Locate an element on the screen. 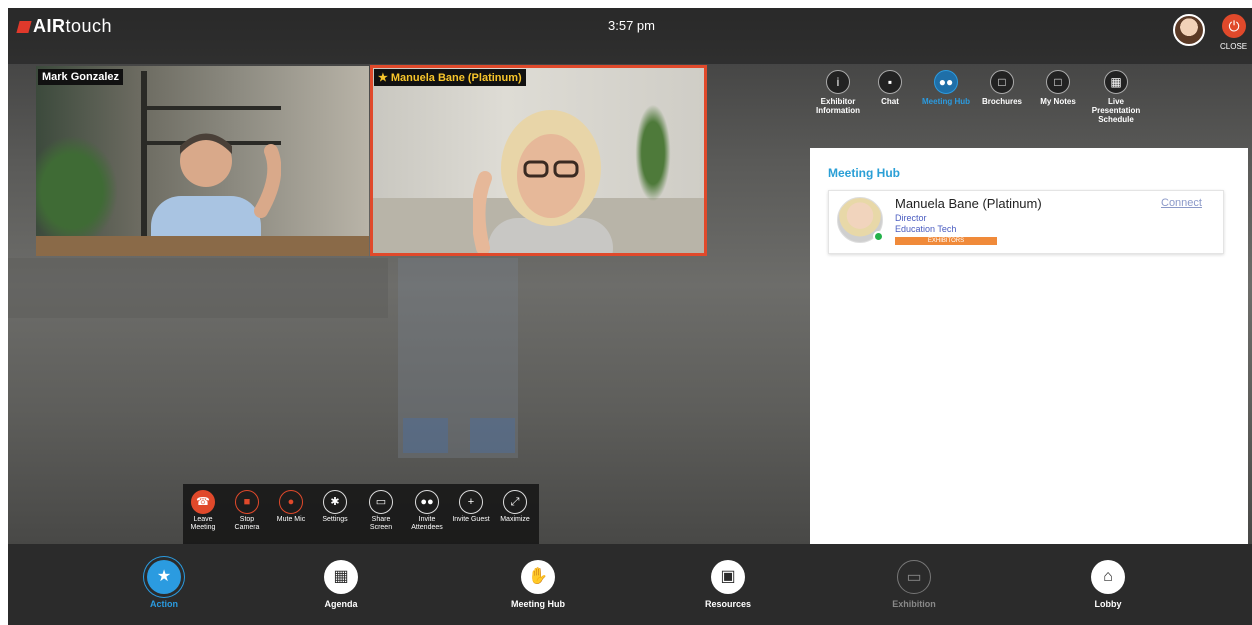 This screenshot has height=625, width=1252. info-icon: i is located at coordinates (838, 82).